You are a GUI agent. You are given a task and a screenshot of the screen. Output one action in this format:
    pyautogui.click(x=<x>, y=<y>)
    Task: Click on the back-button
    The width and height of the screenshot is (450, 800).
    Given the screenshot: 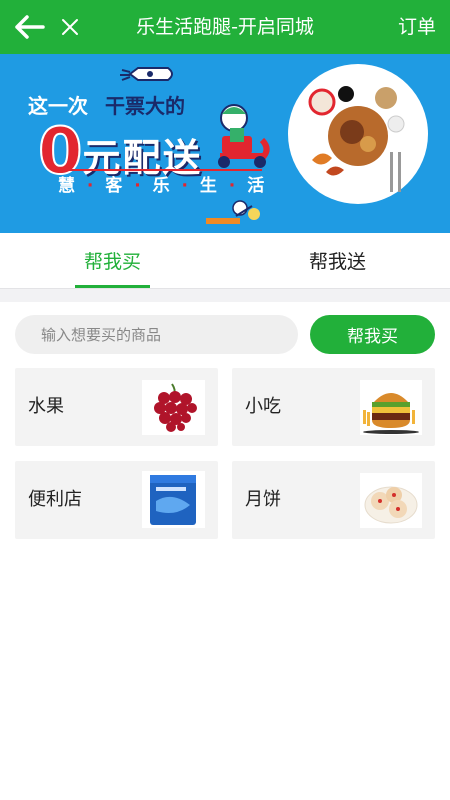 What is the action you would take?
    pyautogui.click(x=29, y=27)
    